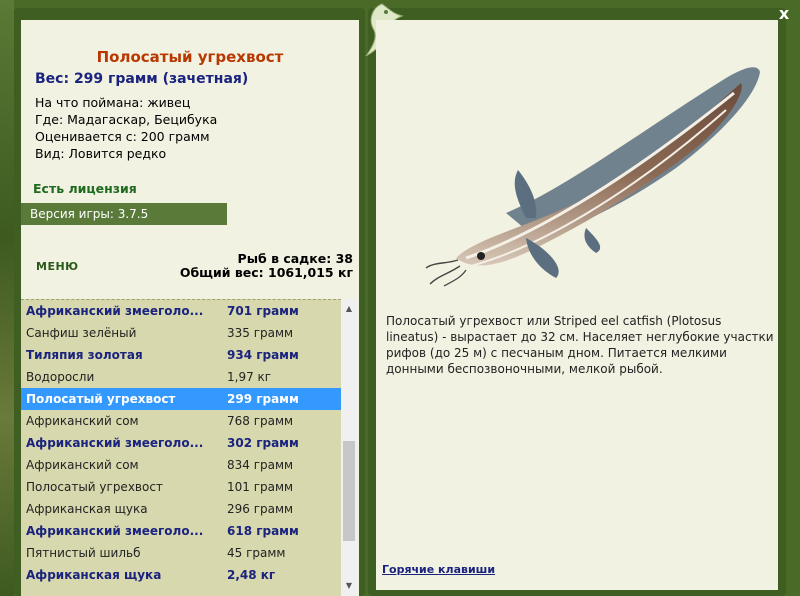 The width and height of the screenshot is (800, 596). I want to click on scroll-down-arrow-icon: ▼, so click(349, 586).